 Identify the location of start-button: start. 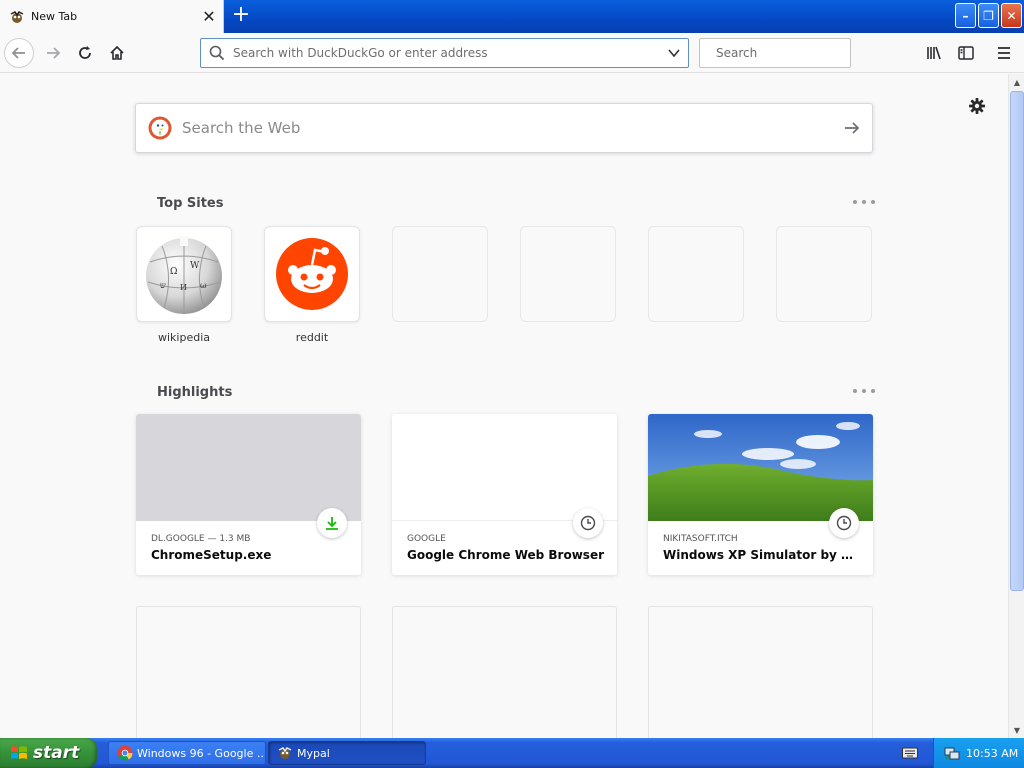
(48, 753).